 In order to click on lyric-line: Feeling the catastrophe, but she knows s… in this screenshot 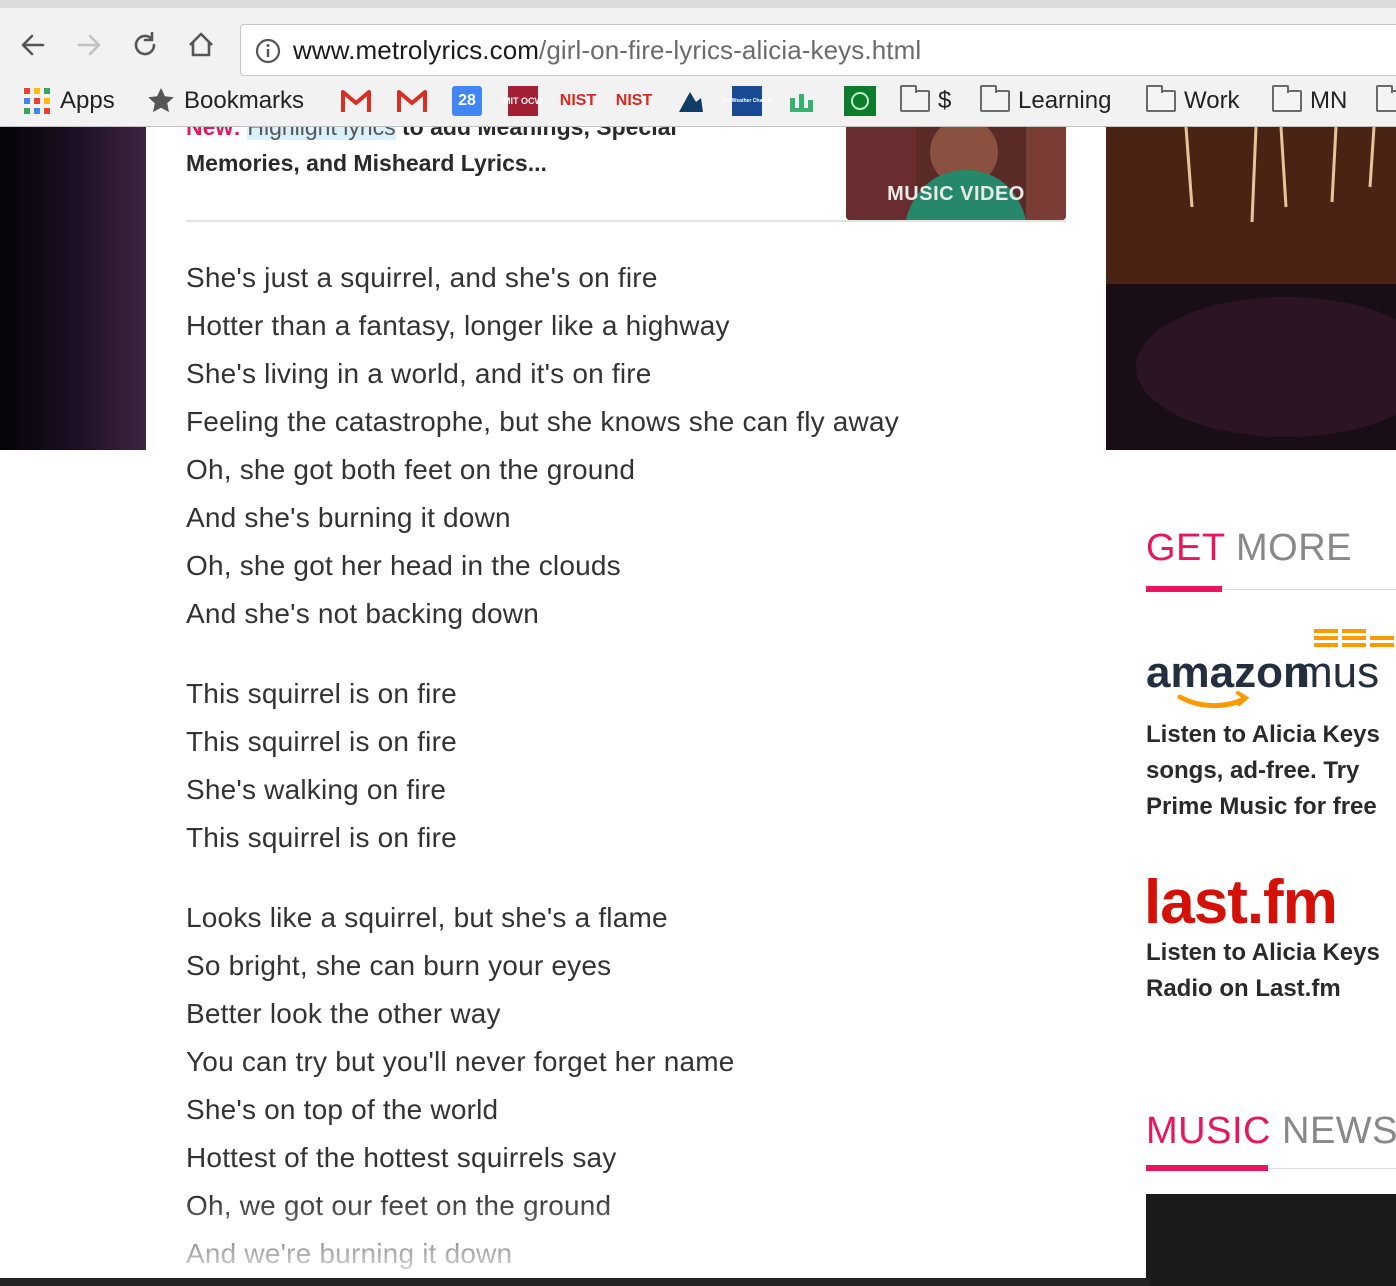, I will do `click(542, 421)`.